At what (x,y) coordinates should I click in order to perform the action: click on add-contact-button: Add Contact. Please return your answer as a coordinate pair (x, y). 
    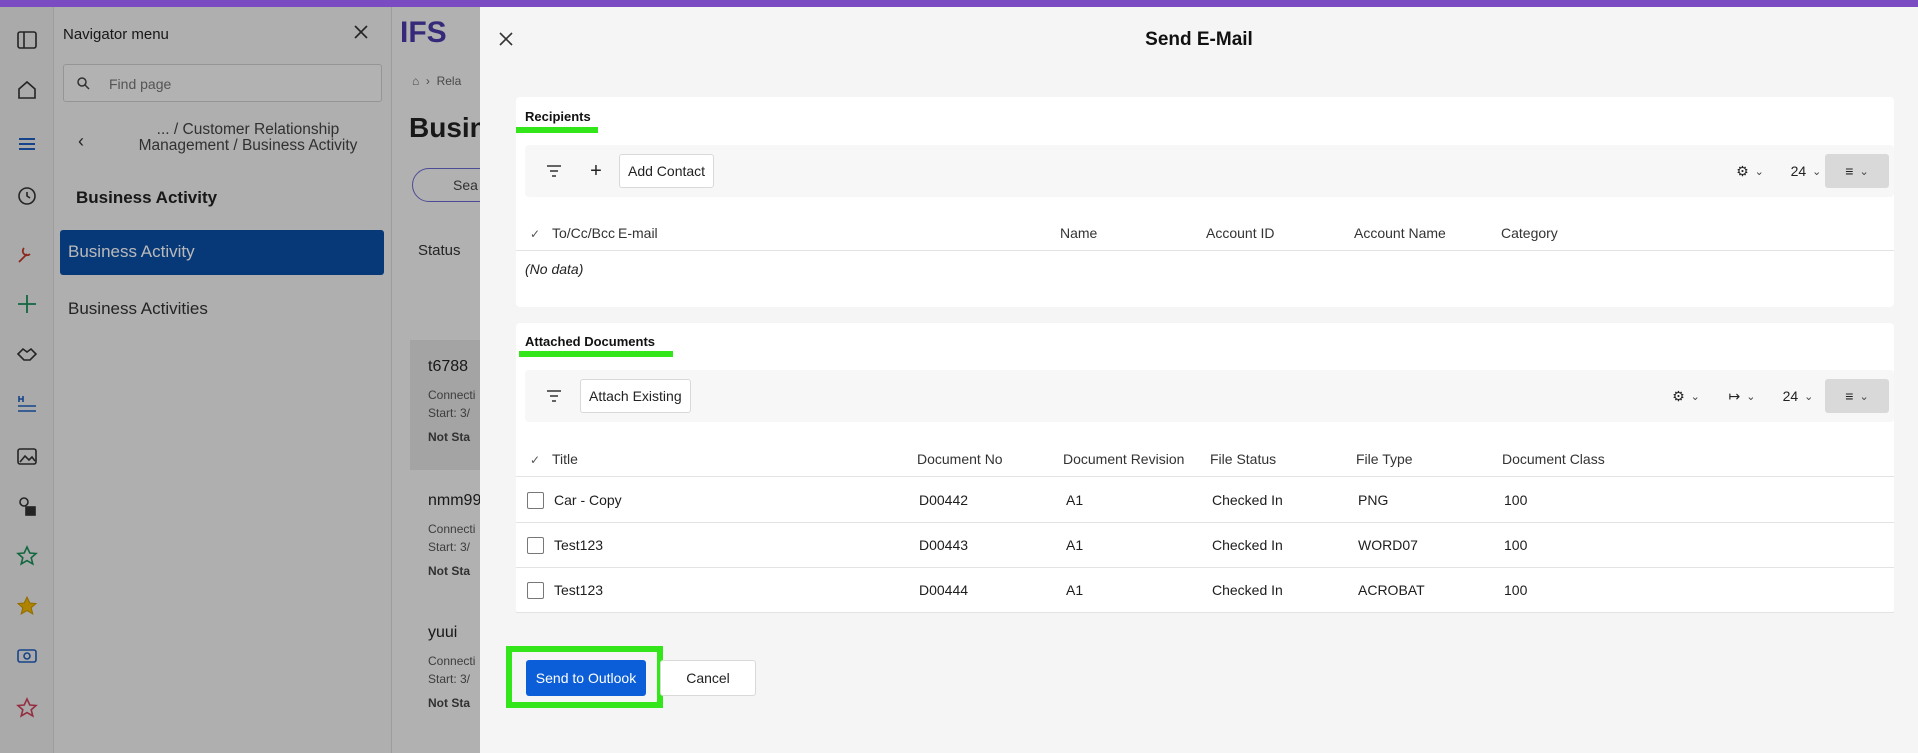
    Looking at the image, I should click on (667, 171).